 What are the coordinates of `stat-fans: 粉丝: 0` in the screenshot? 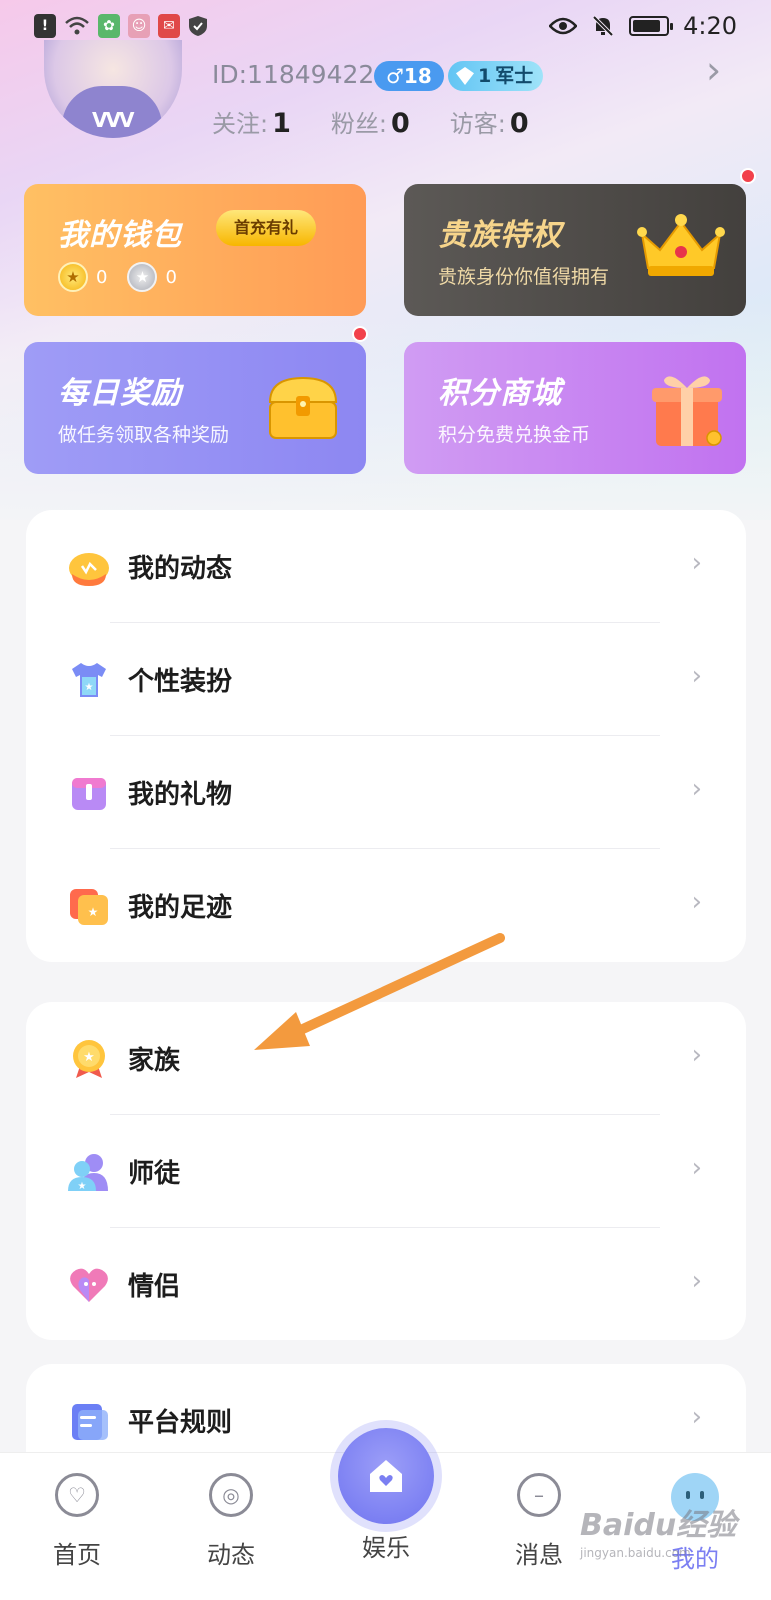 It's located at (370, 121).